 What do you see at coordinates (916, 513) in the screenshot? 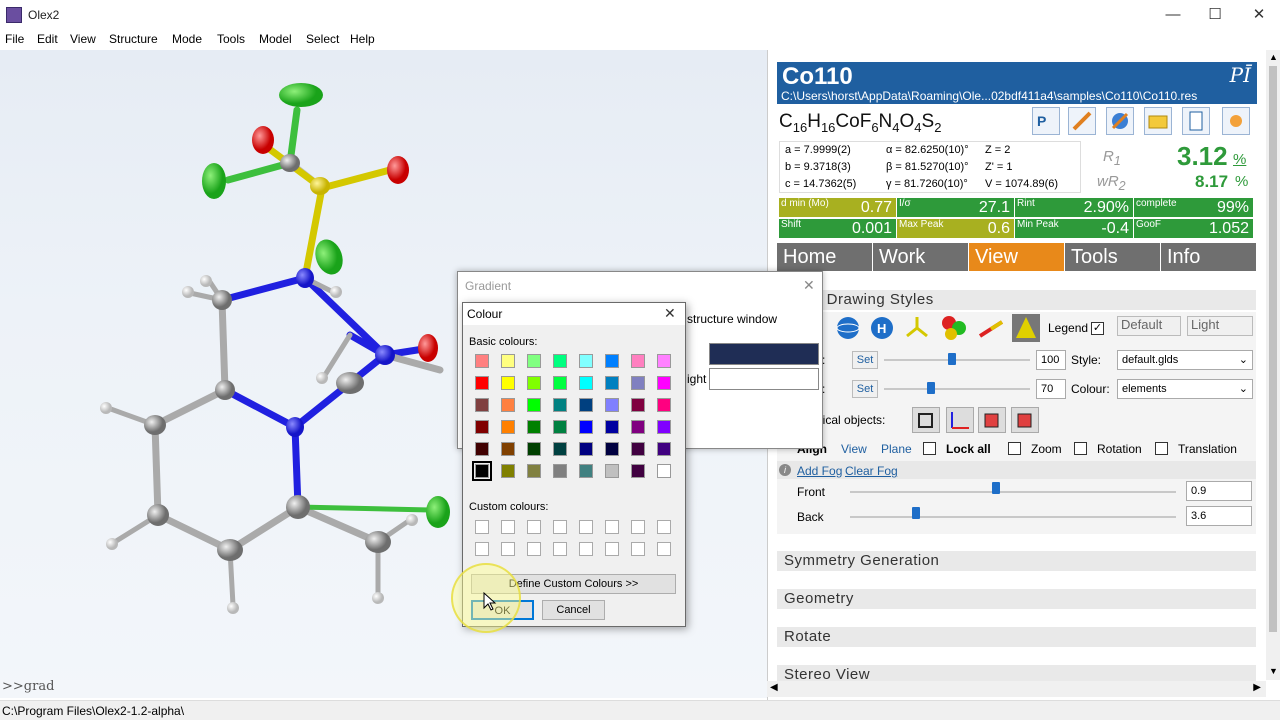
I see `back-slider-thumb` at bounding box center [916, 513].